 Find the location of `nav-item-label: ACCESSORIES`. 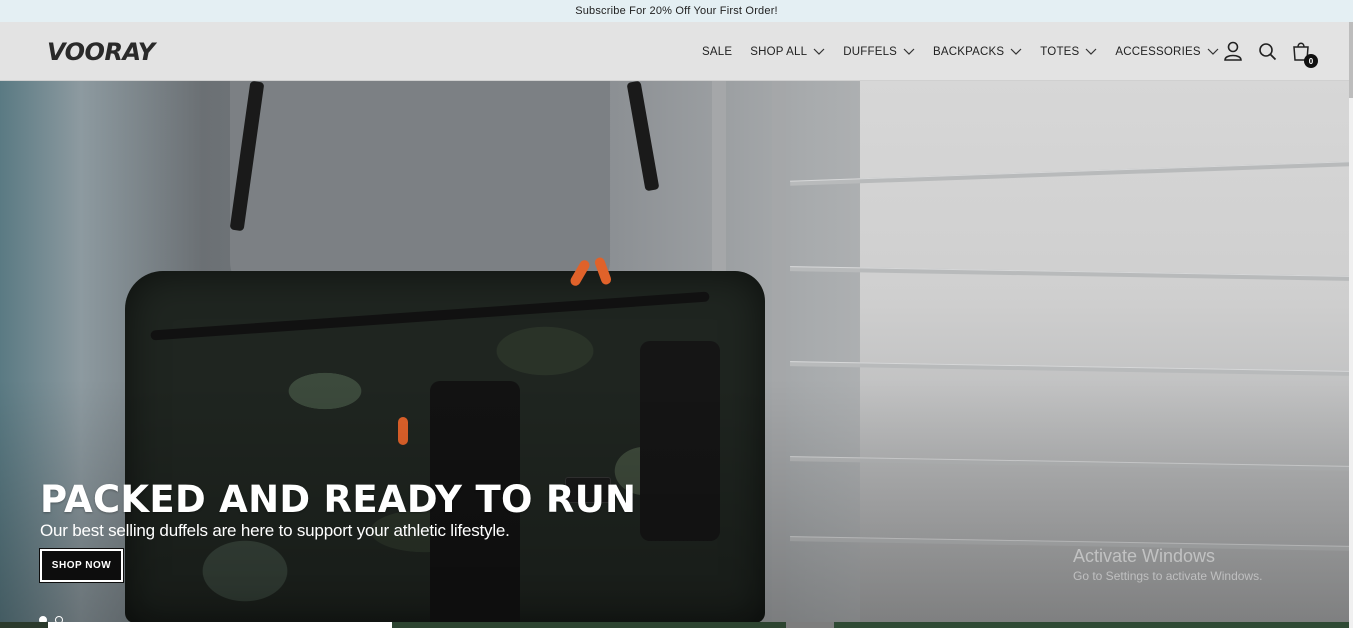

nav-item-label: ACCESSORIES is located at coordinates (1158, 52).